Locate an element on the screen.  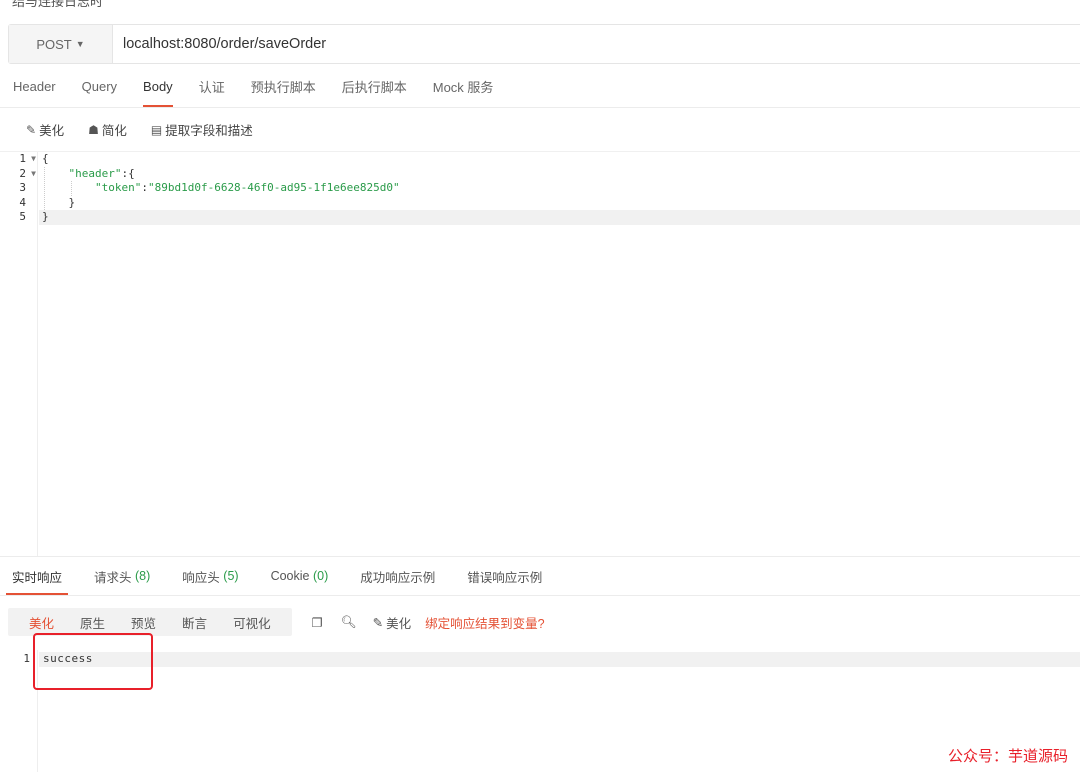
tab-auth: 认证 is located at coordinates (212, 86).